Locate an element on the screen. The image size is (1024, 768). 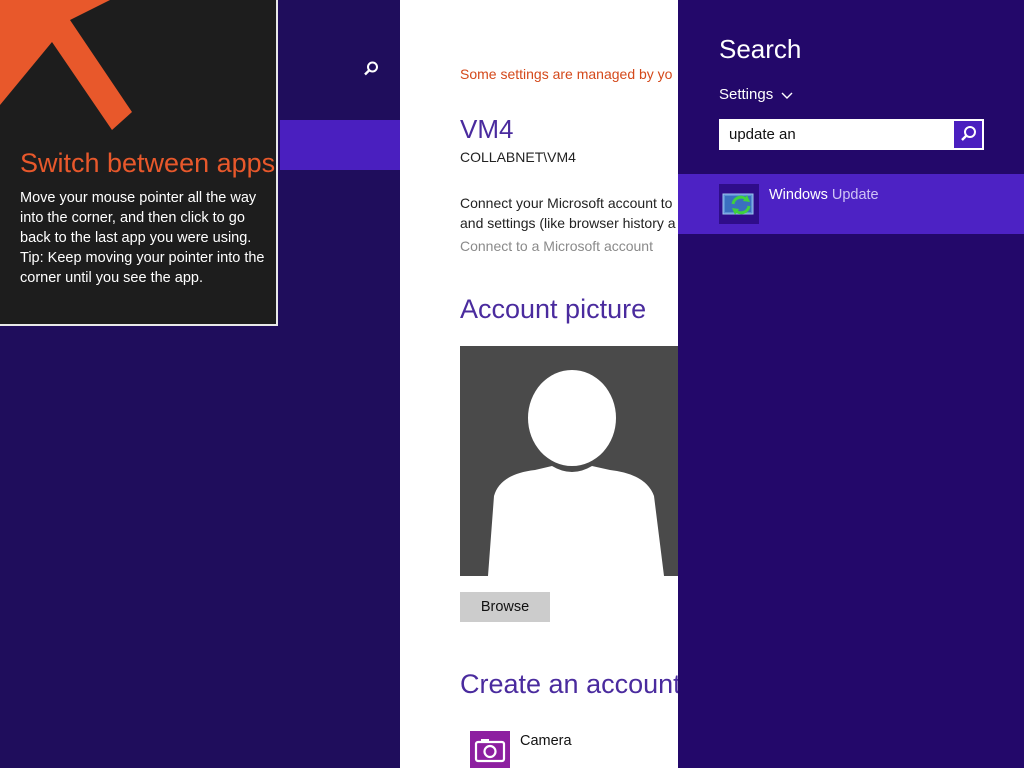
account-domain: COLLABNET\VM4 is located at coordinates (518, 157).